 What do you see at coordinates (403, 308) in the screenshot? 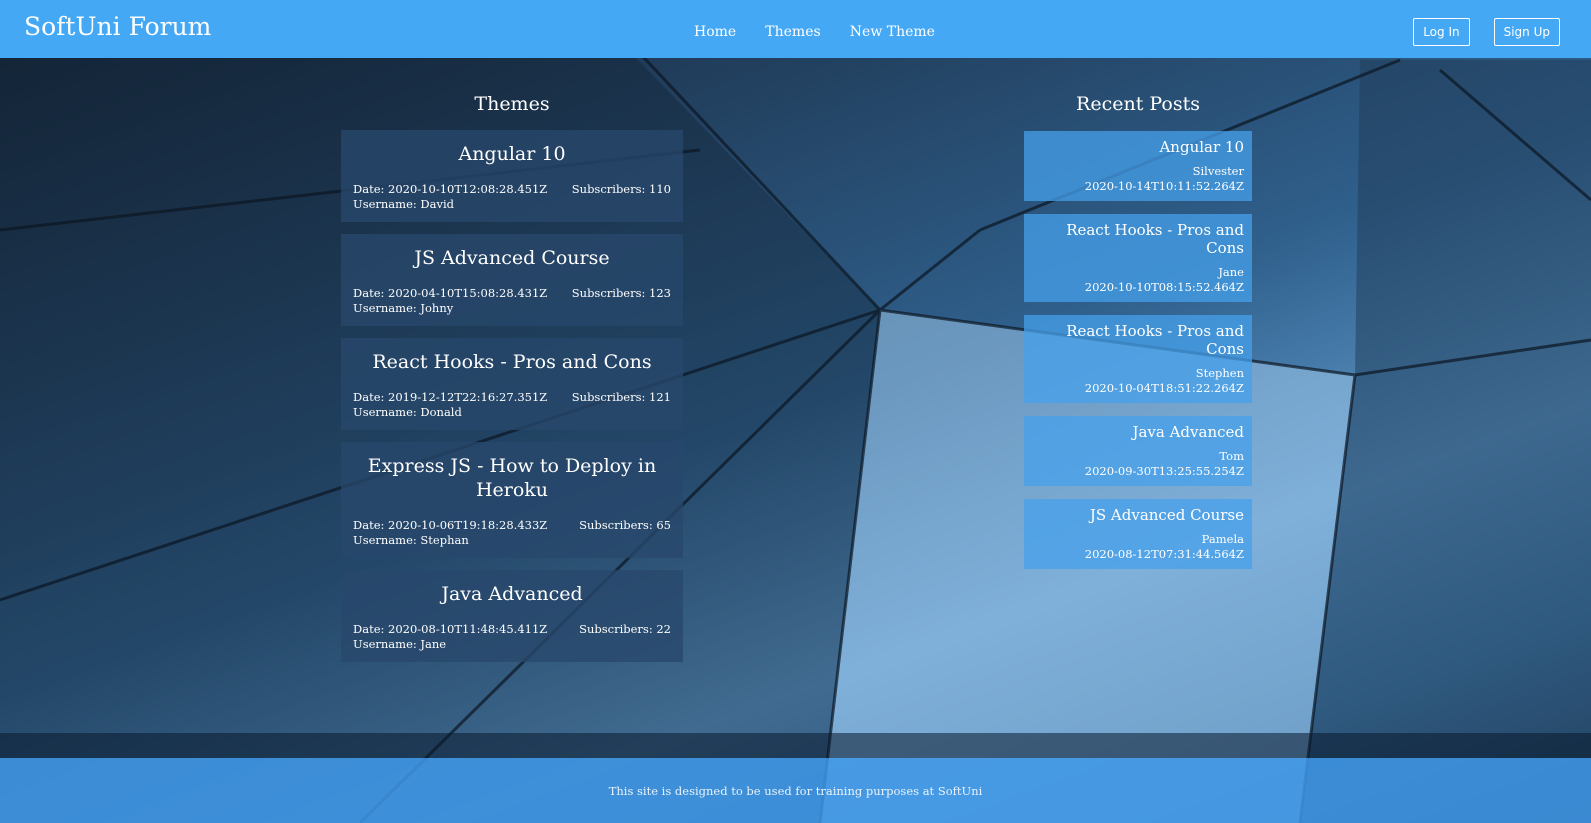
I see `theme-username: Username: Johny` at bounding box center [403, 308].